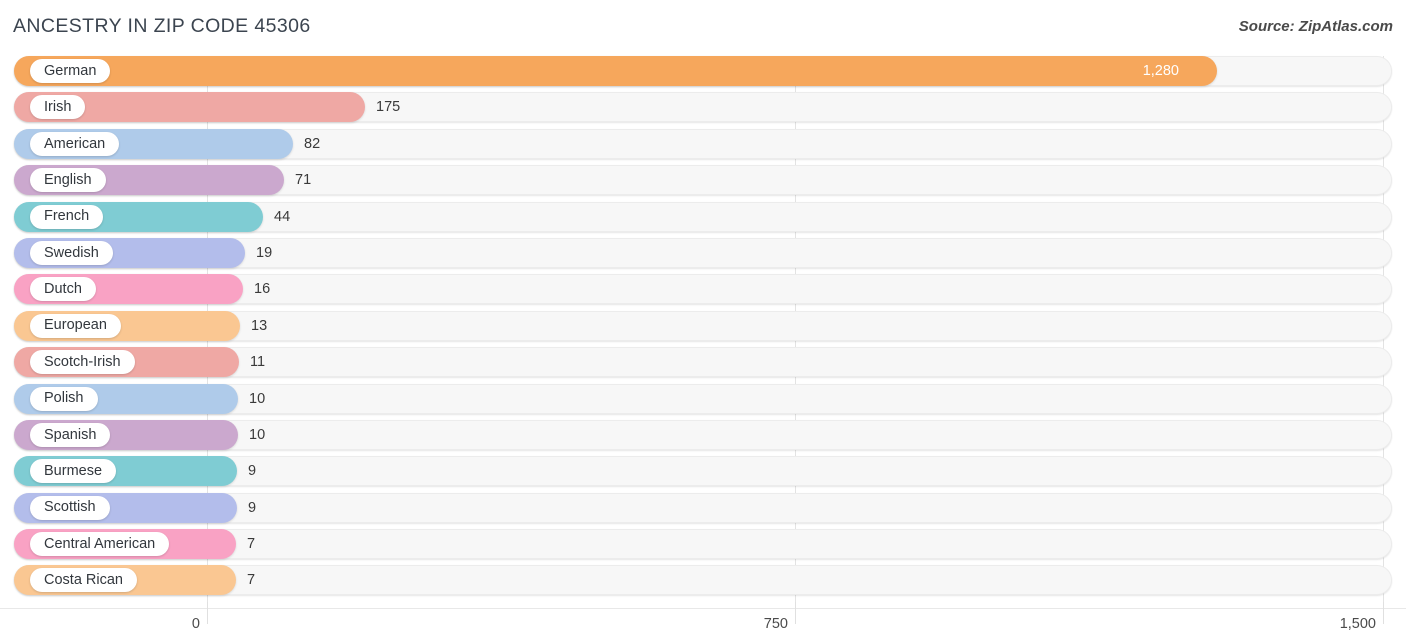 The width and height of the screenshot is (1406, 644). I want to click on category-label: Scottish, so click(70, 507).